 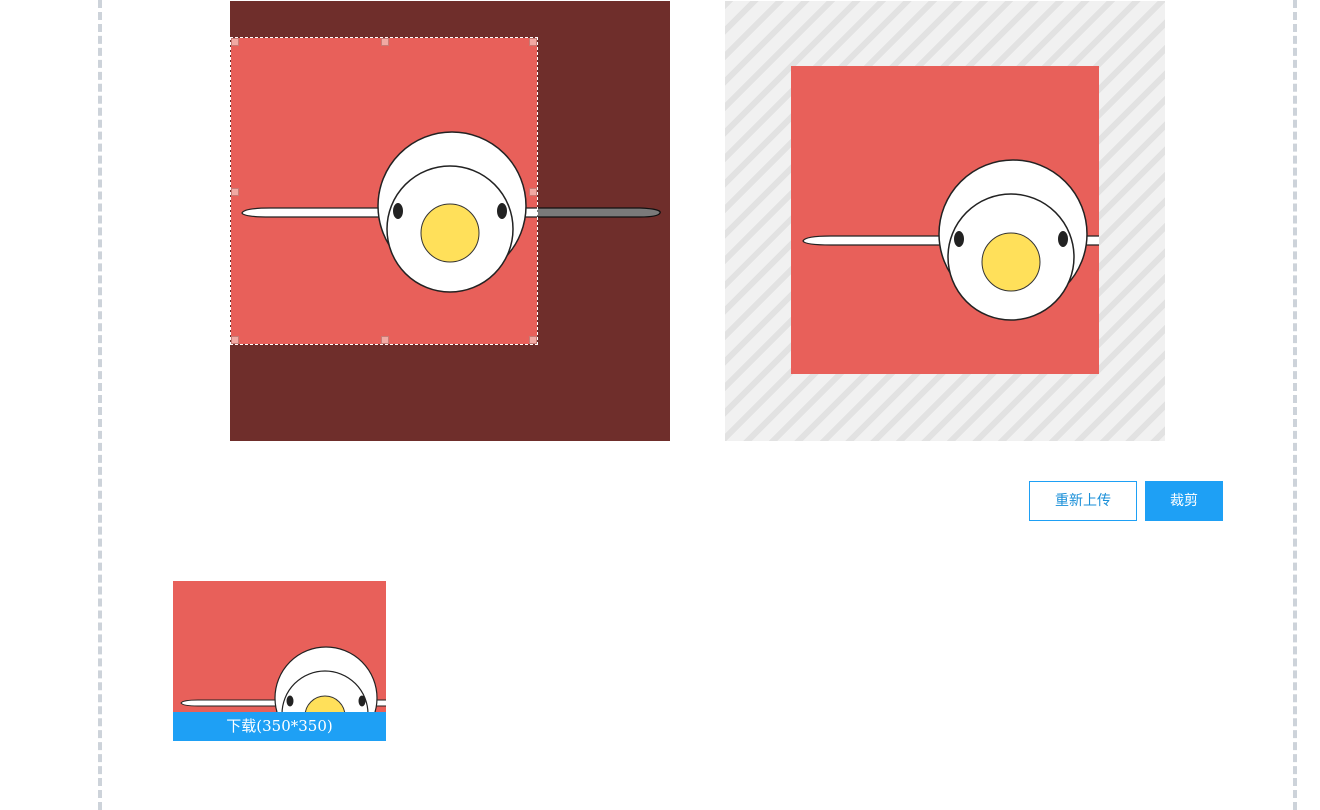 What do you see at coordinates (1295, 405) in the screenshot?
I see `frame-right-border` at bounding box center [1295, 405].